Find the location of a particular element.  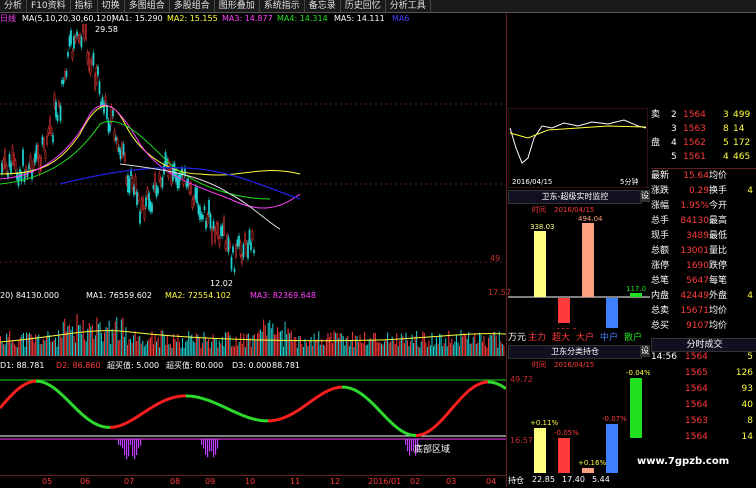

holding-date: 2016/04/15 is located at coordinates (574, 365).